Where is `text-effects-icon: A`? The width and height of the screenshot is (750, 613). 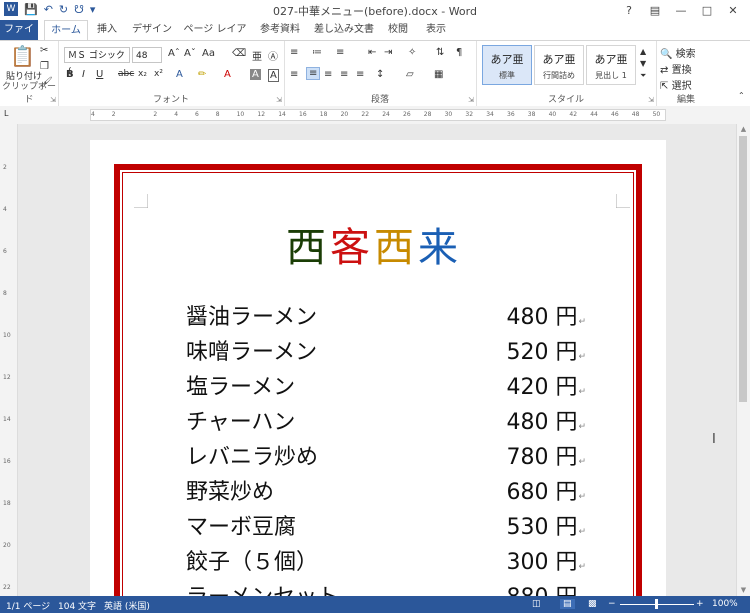 text-effects-icon: A is located at coordinates (179, 74).